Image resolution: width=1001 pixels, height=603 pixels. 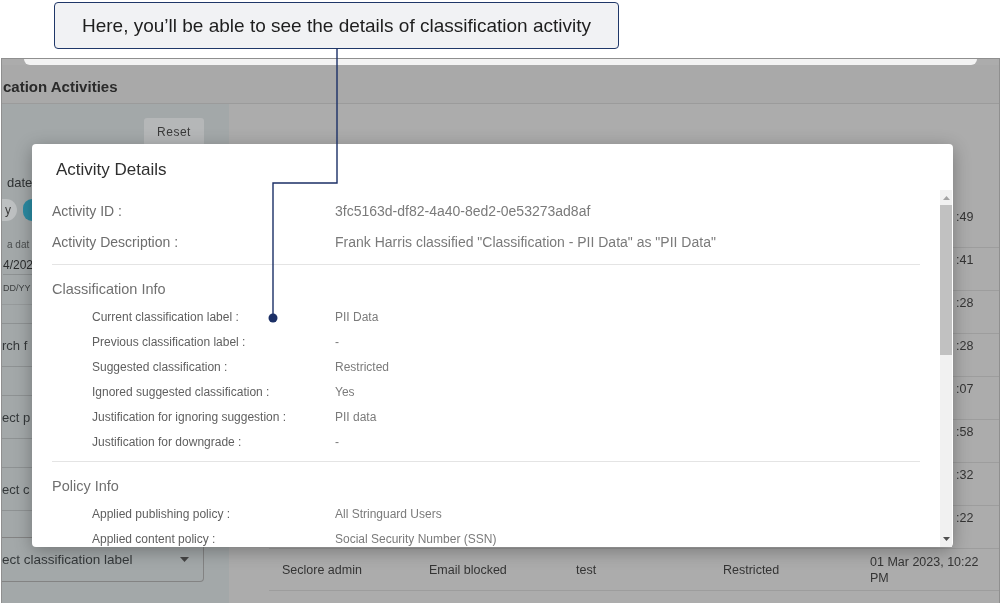 I want to click on field-value: PII data, so click(x=356, y=416).